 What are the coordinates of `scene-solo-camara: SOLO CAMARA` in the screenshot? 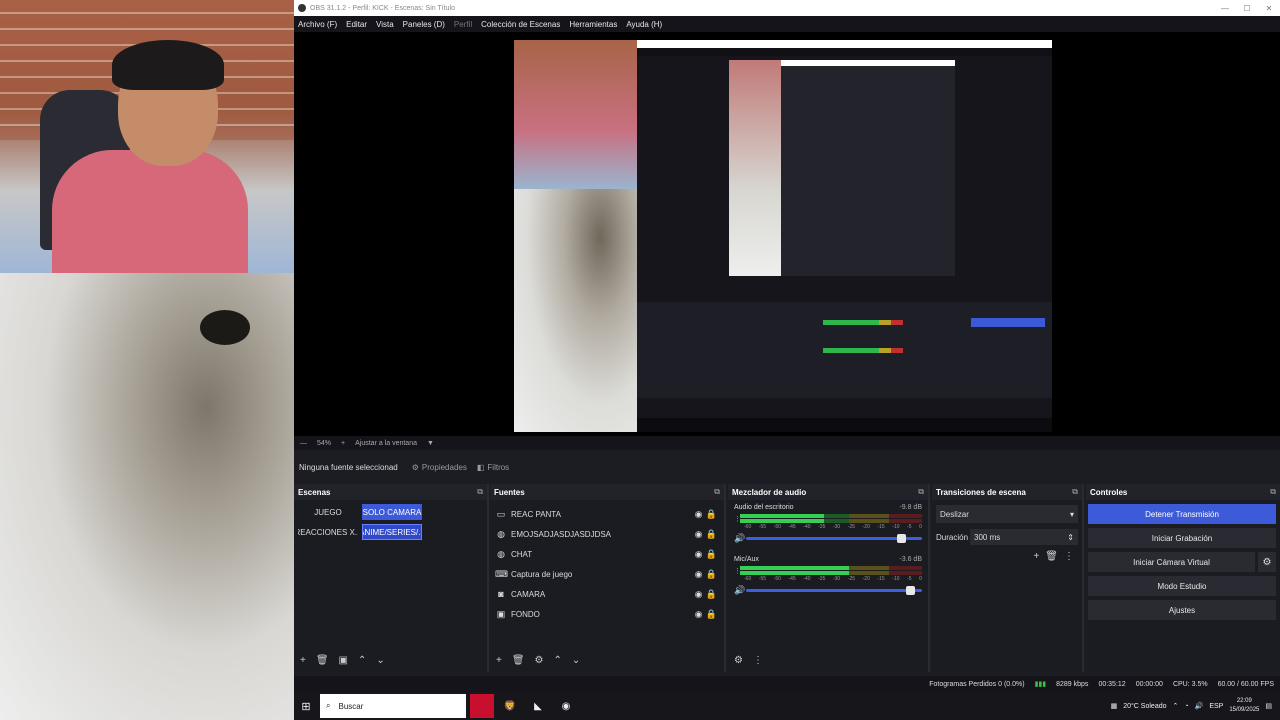 It's located at (392, 512).